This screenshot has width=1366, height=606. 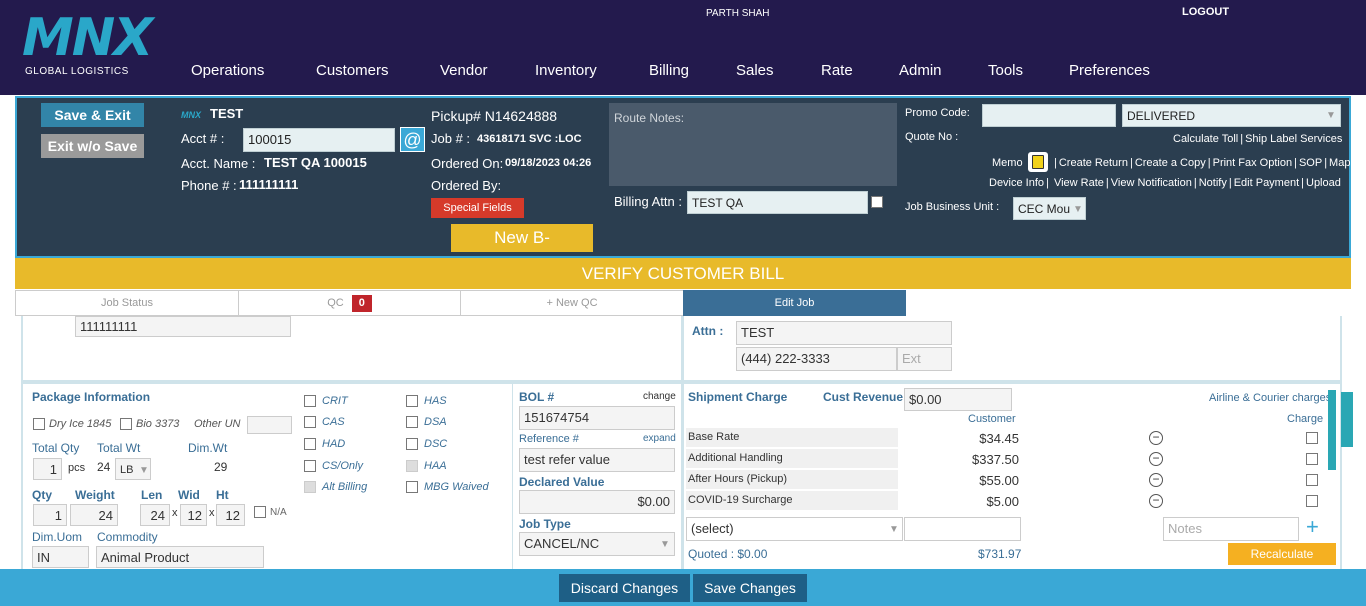 I want to click on save-changes-button: Save Changes, so click(x=750, y=588).